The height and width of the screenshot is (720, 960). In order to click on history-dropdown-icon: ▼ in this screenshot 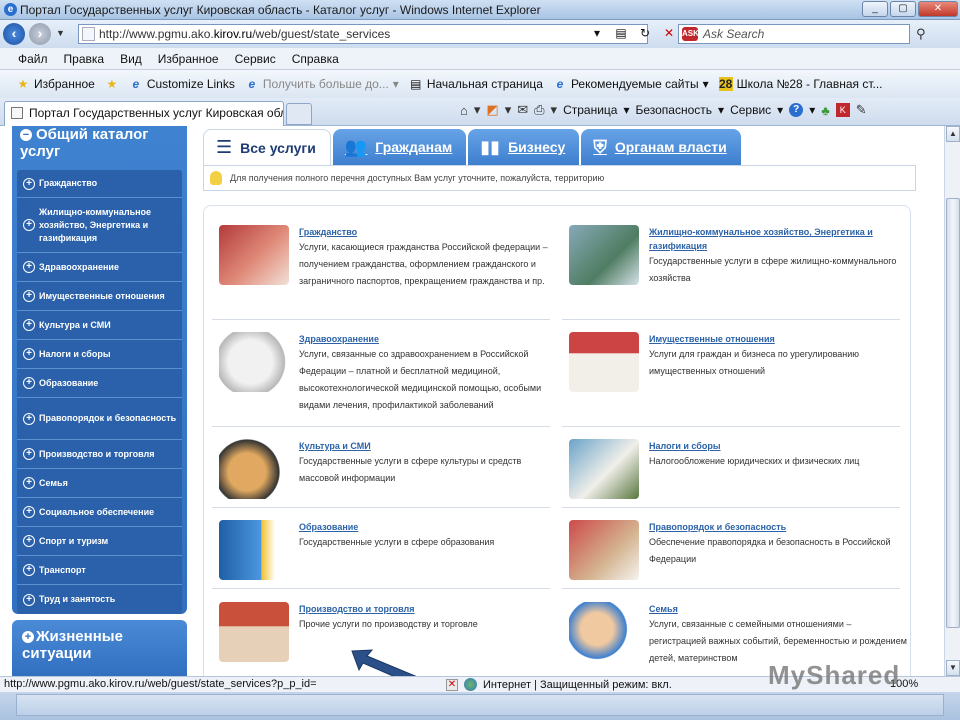, I will do `click(60, 33)`.